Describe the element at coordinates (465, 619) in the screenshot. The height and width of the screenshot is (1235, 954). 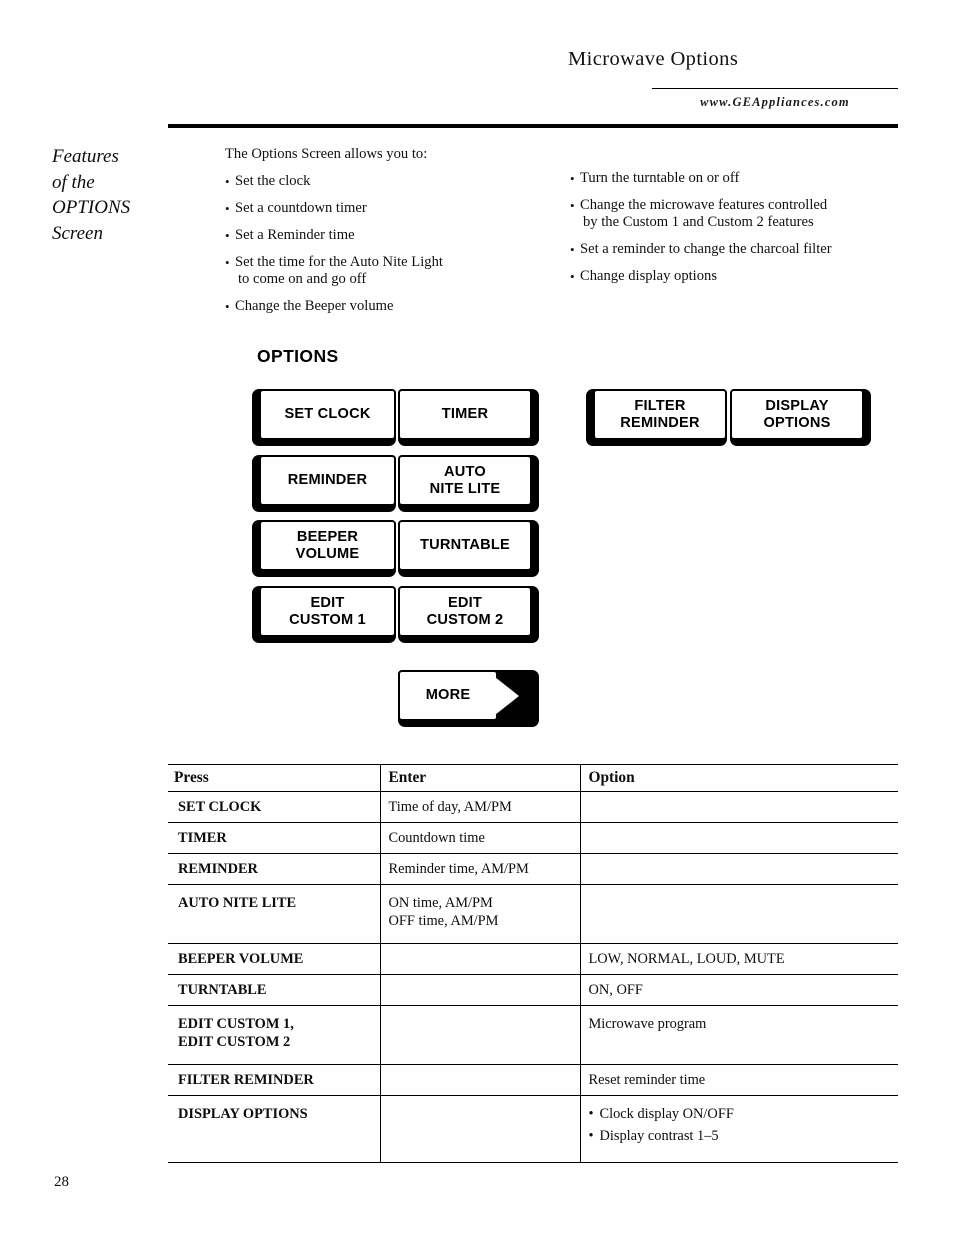
I see `button-label-line-2: CUSTOM 2` at that location.